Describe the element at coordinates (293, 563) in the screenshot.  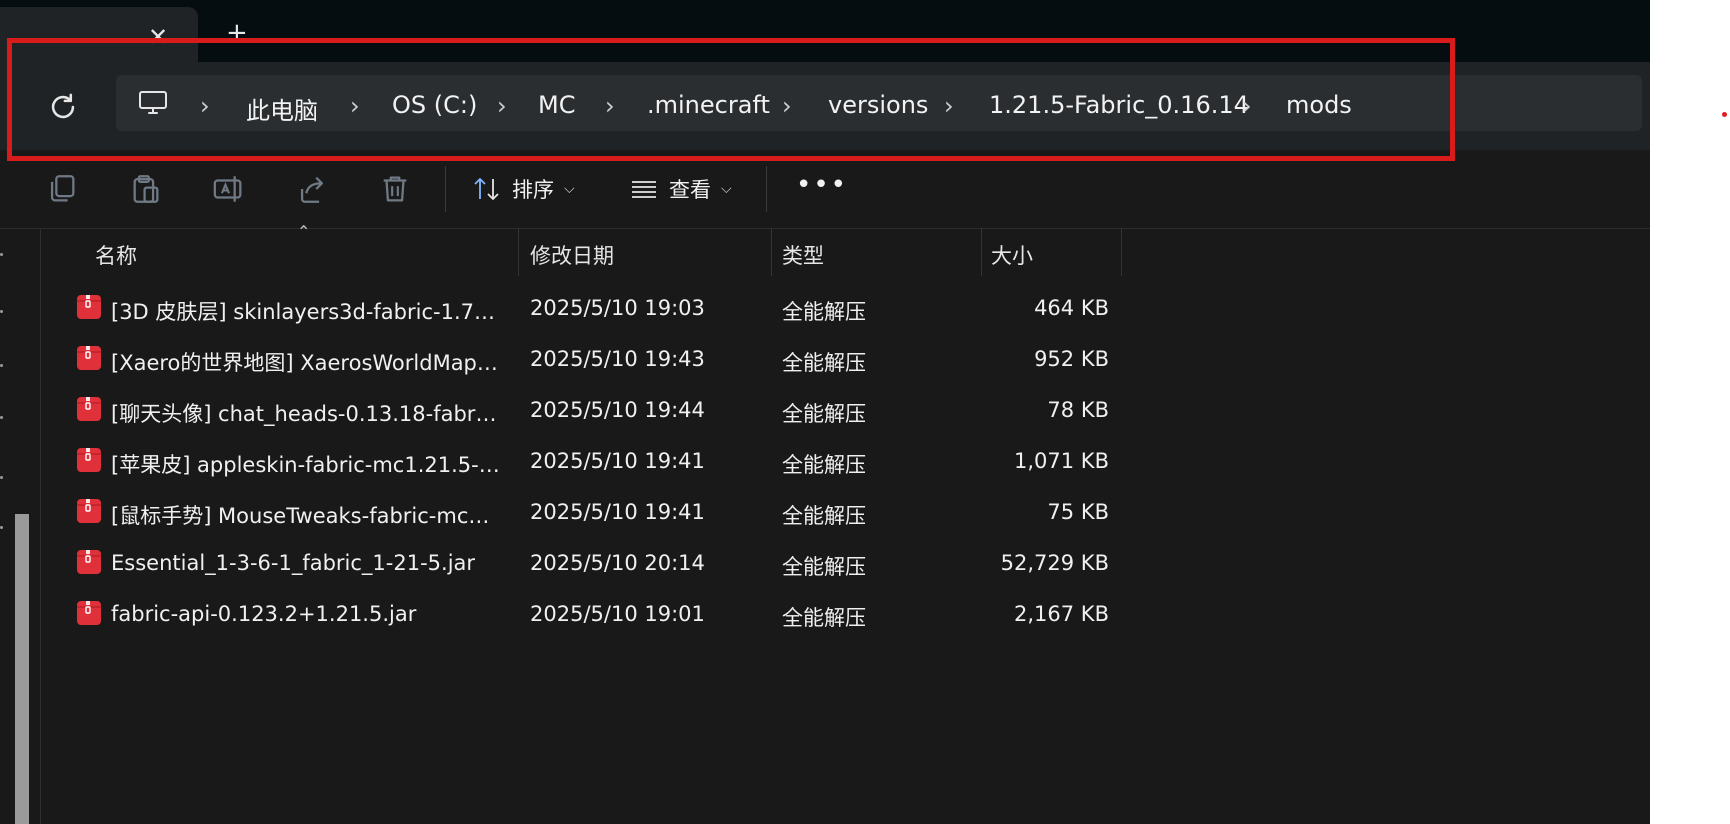
I see `file-name: Essential_1-3-6-1_fabric_1-21-5.jar` at that location.